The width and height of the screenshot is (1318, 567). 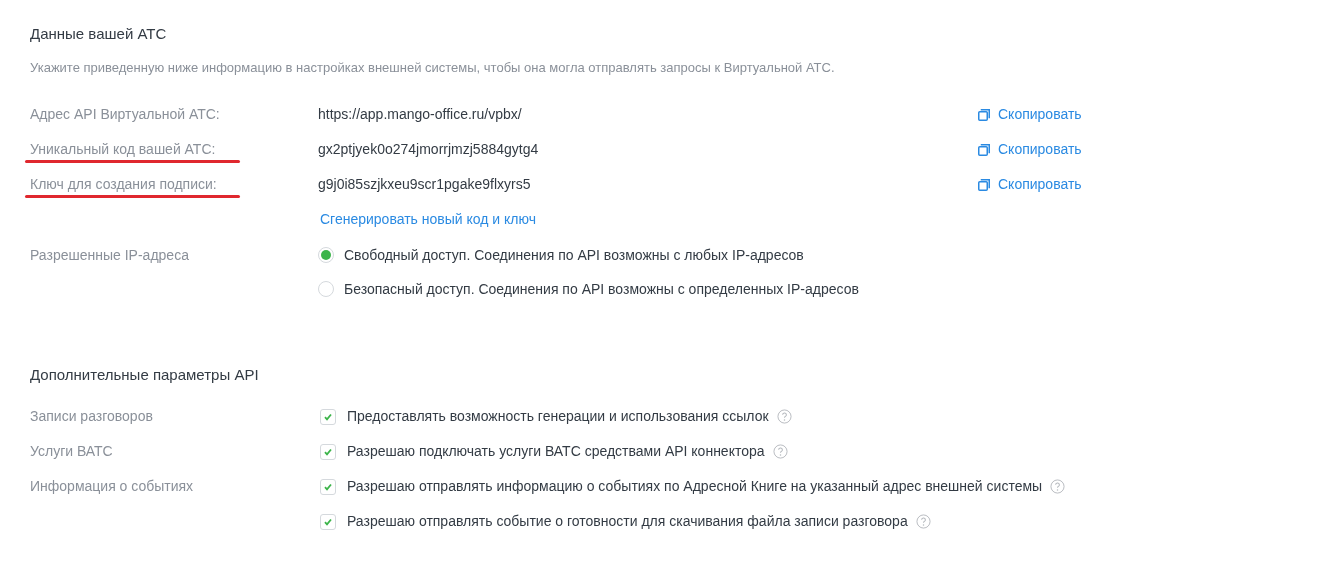 What do you see at coordinates (91, 416) in the screenshot?
I see `option-label: Записи разговоров` at bounding box center [91, 416].